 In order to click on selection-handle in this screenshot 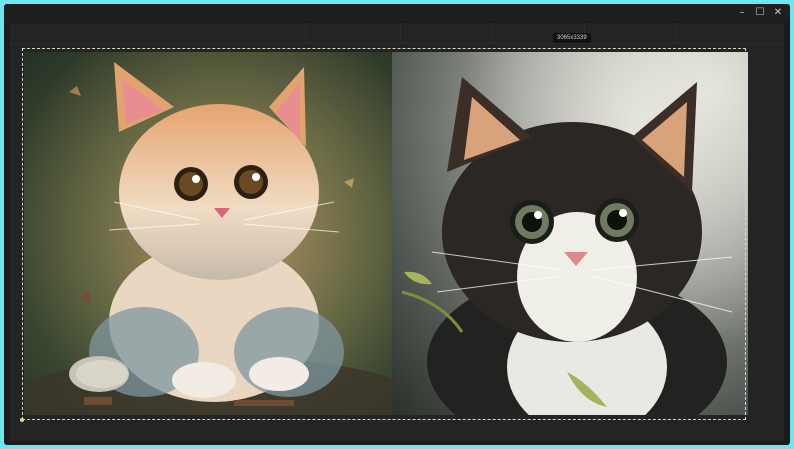, I will do `click(22, 420)`.